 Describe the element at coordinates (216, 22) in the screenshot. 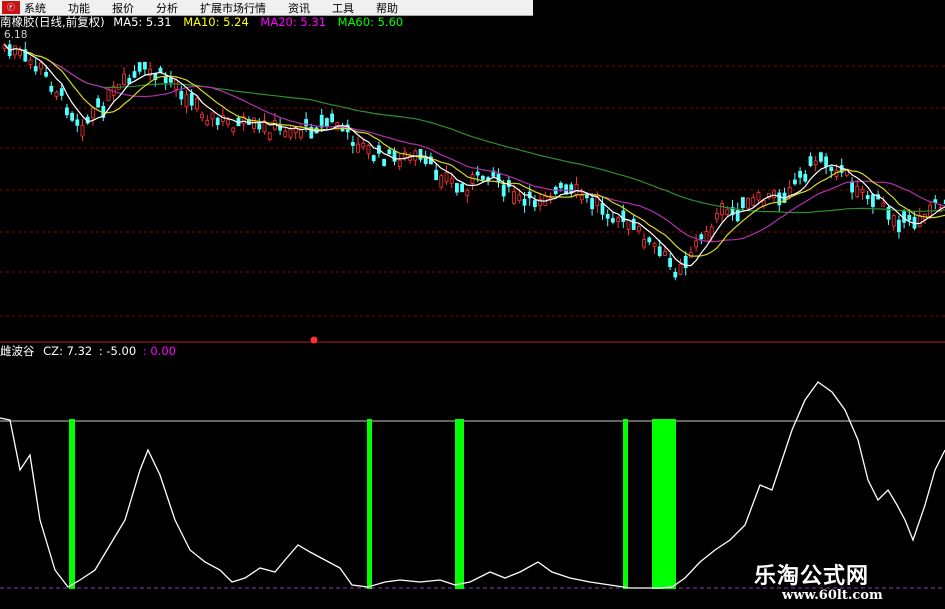

I see `ma10-label: MA10: 5.24` at that location.